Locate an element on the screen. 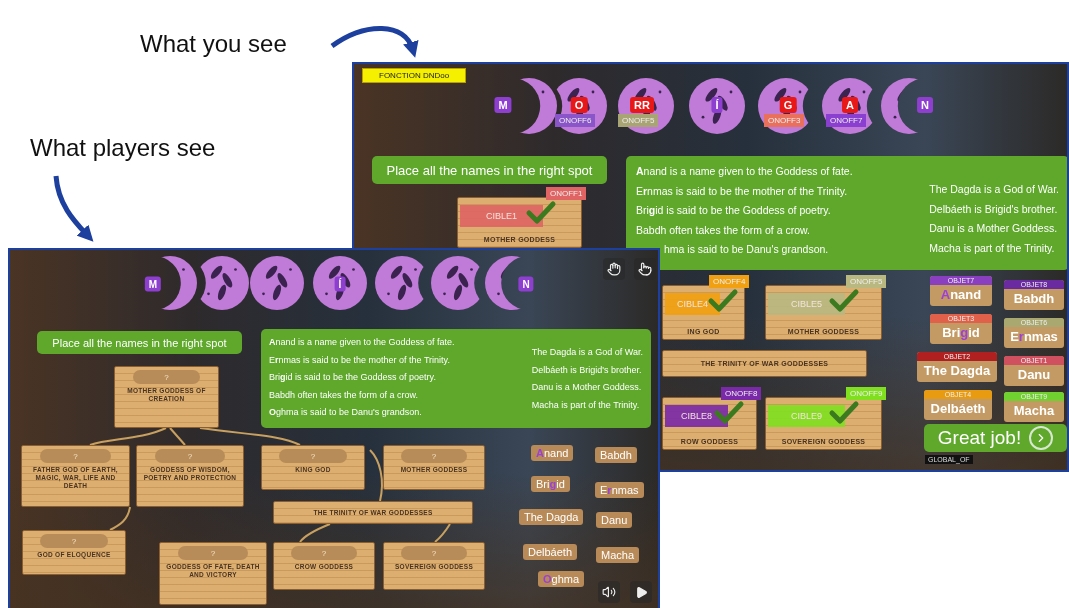 The width and height of the screenshot is (1069, 608). toggle-label: ONOFF8 is located at coordinates (741, 393).